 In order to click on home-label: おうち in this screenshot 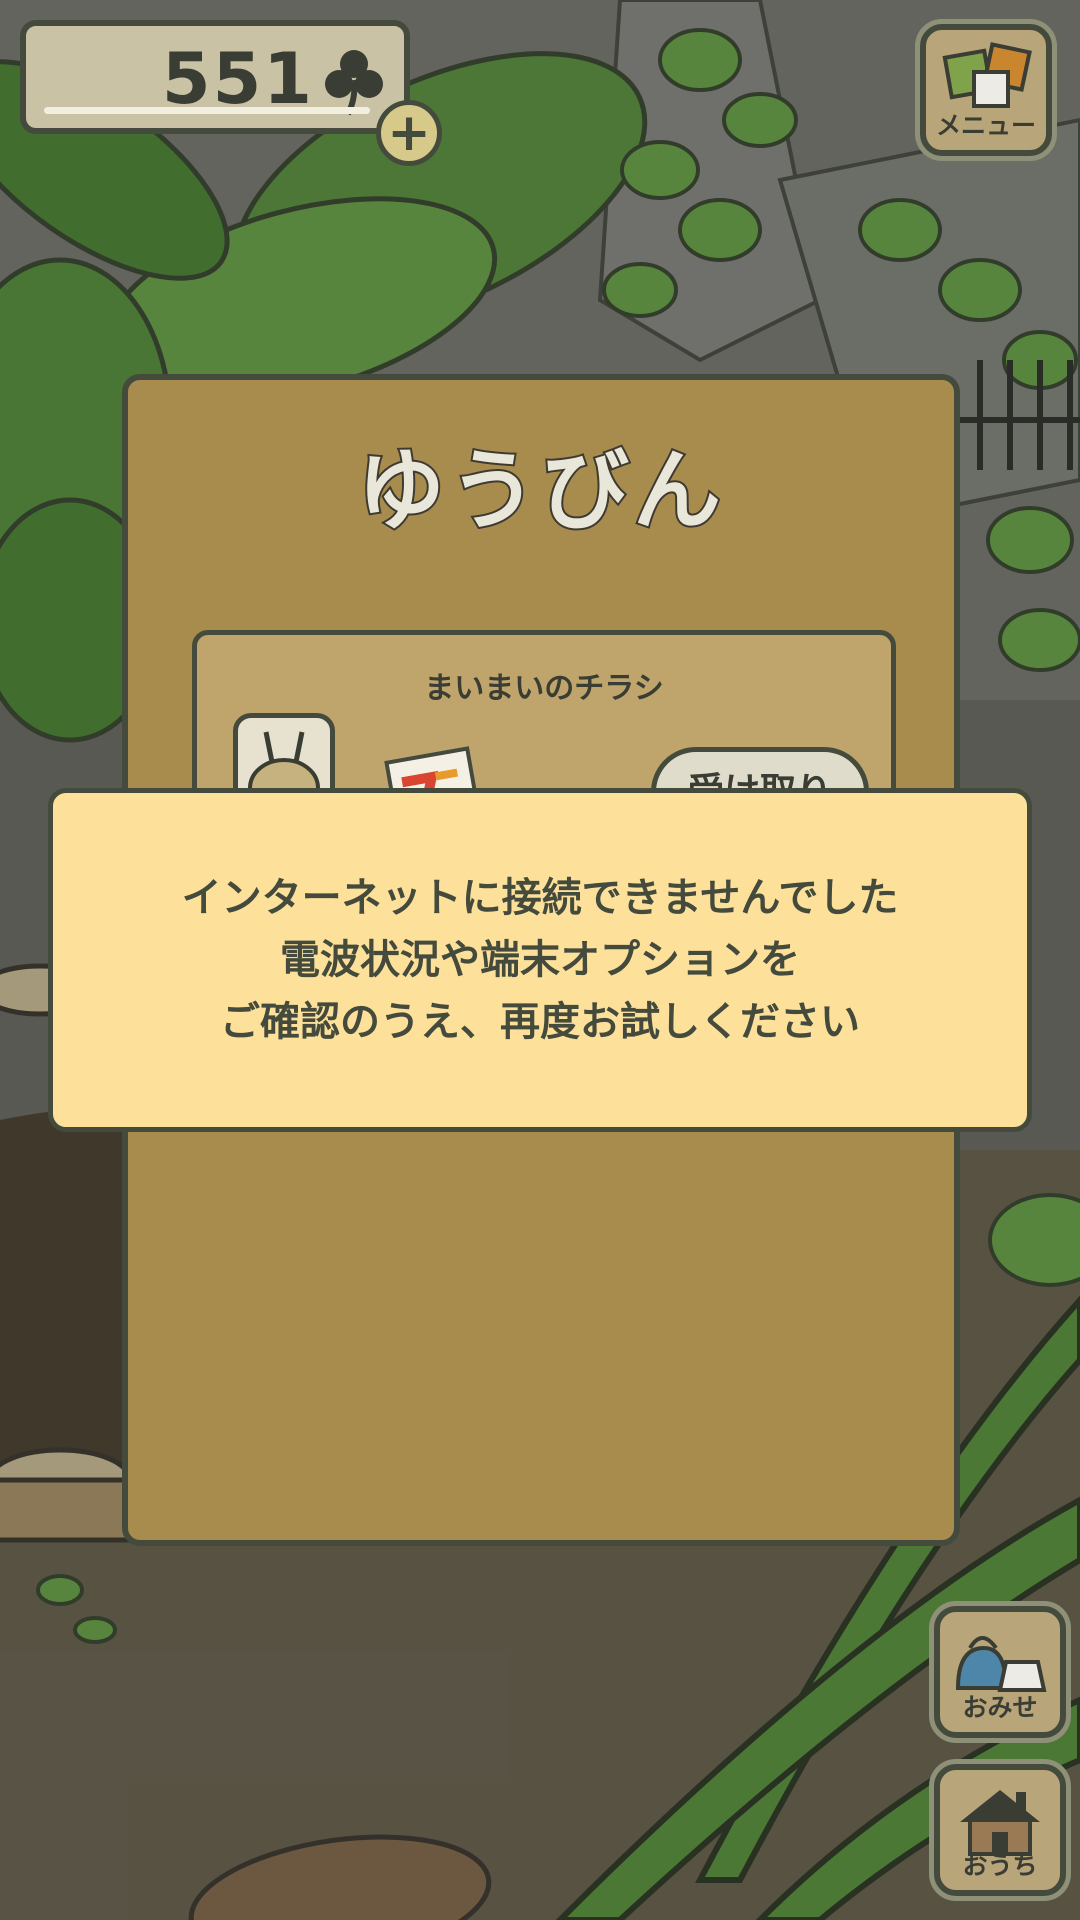, I will do `click(1000, 1865)`.